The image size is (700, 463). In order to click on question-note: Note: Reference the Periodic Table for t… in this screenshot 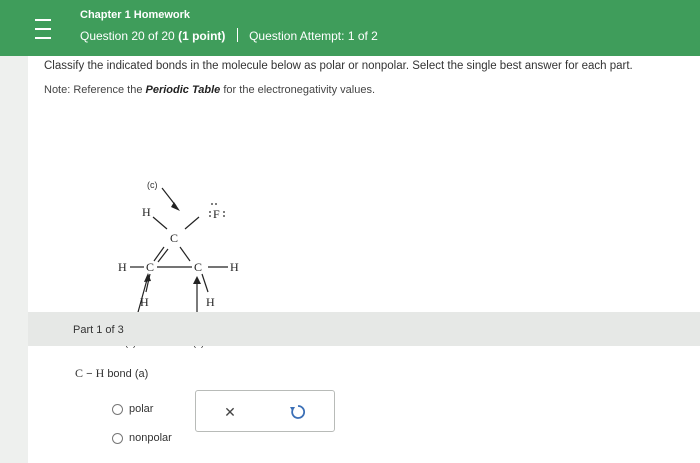, I will do `click(209, 90)`.